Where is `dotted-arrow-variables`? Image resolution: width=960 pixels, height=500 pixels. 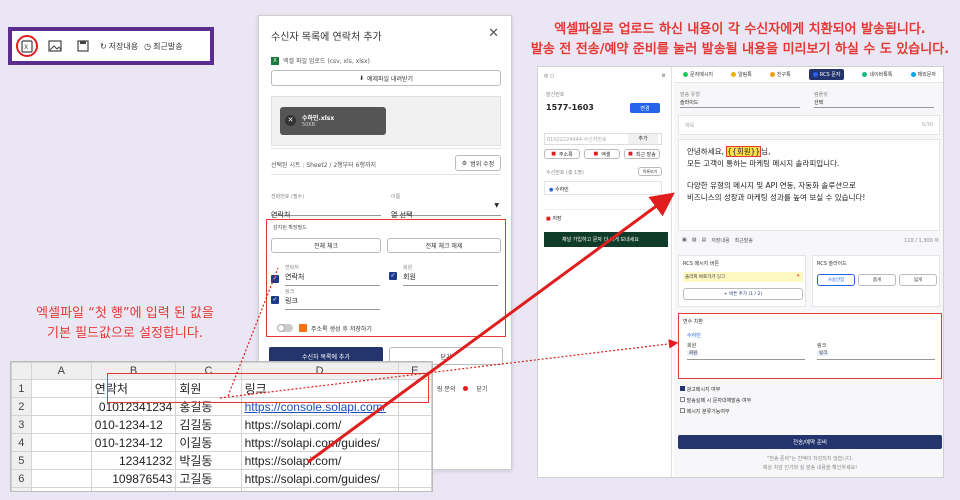 dotted-arrow-variables is located at coordinates (449, 369).